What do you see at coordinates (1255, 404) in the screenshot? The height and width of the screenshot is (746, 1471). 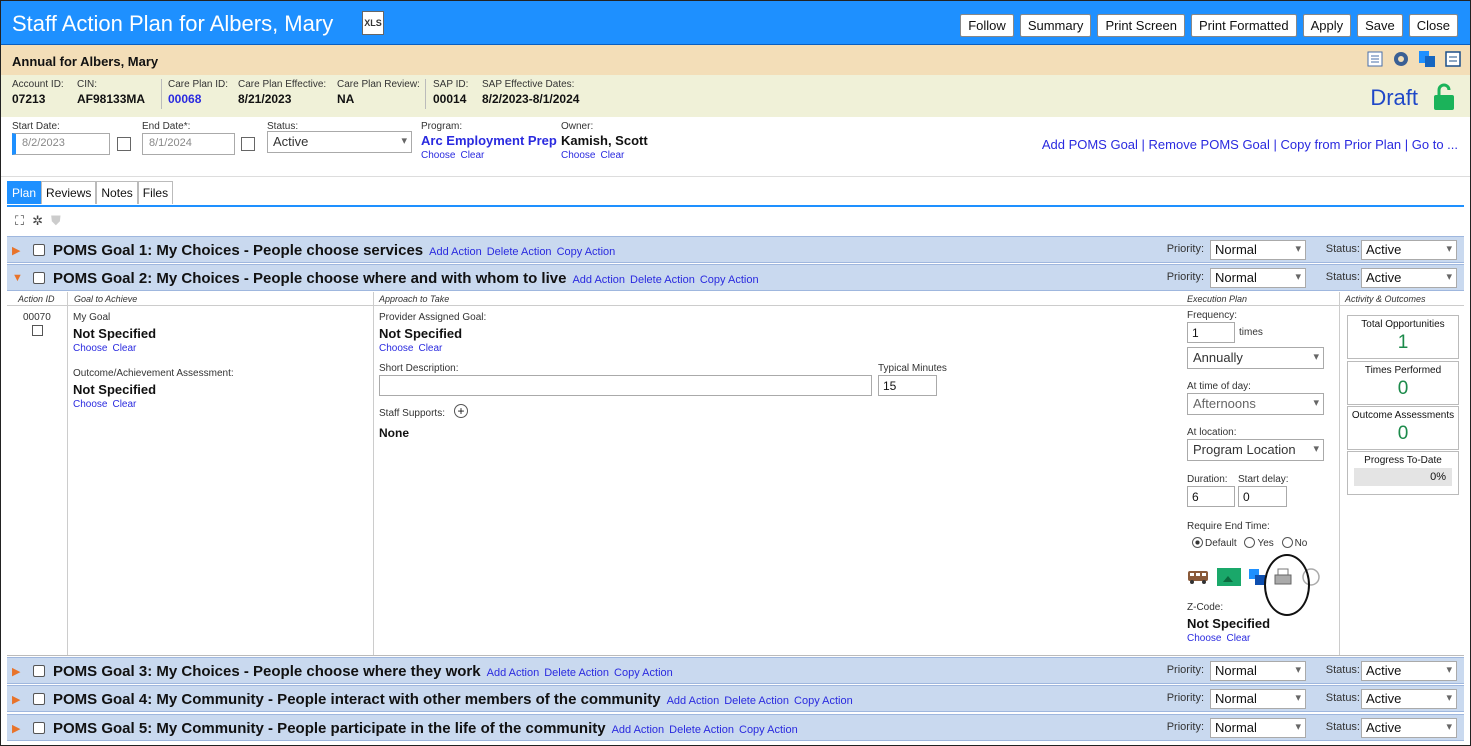 I see `time-of-day-select: Afternoons` at bounding box center [1255, 404].